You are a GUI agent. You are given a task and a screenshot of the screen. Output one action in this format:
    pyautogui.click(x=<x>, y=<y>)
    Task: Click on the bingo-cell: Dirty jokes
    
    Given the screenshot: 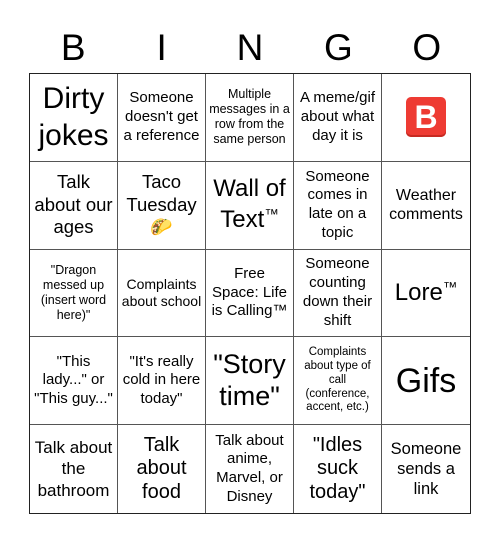 What is the action you would take?
    pyautogui.click(x=74, y=118)
    